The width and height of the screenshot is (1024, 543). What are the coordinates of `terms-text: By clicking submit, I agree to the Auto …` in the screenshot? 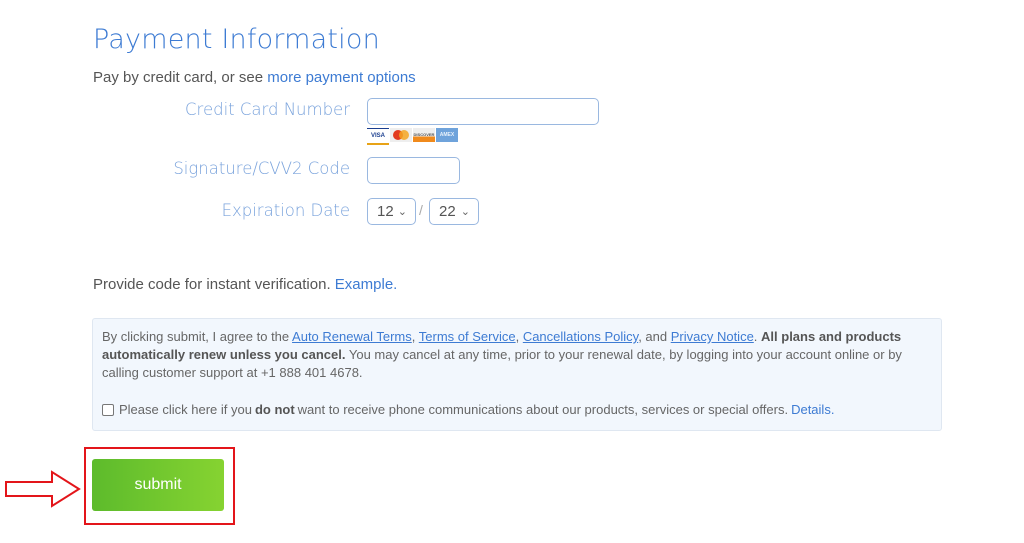 It's located at (517, 355).